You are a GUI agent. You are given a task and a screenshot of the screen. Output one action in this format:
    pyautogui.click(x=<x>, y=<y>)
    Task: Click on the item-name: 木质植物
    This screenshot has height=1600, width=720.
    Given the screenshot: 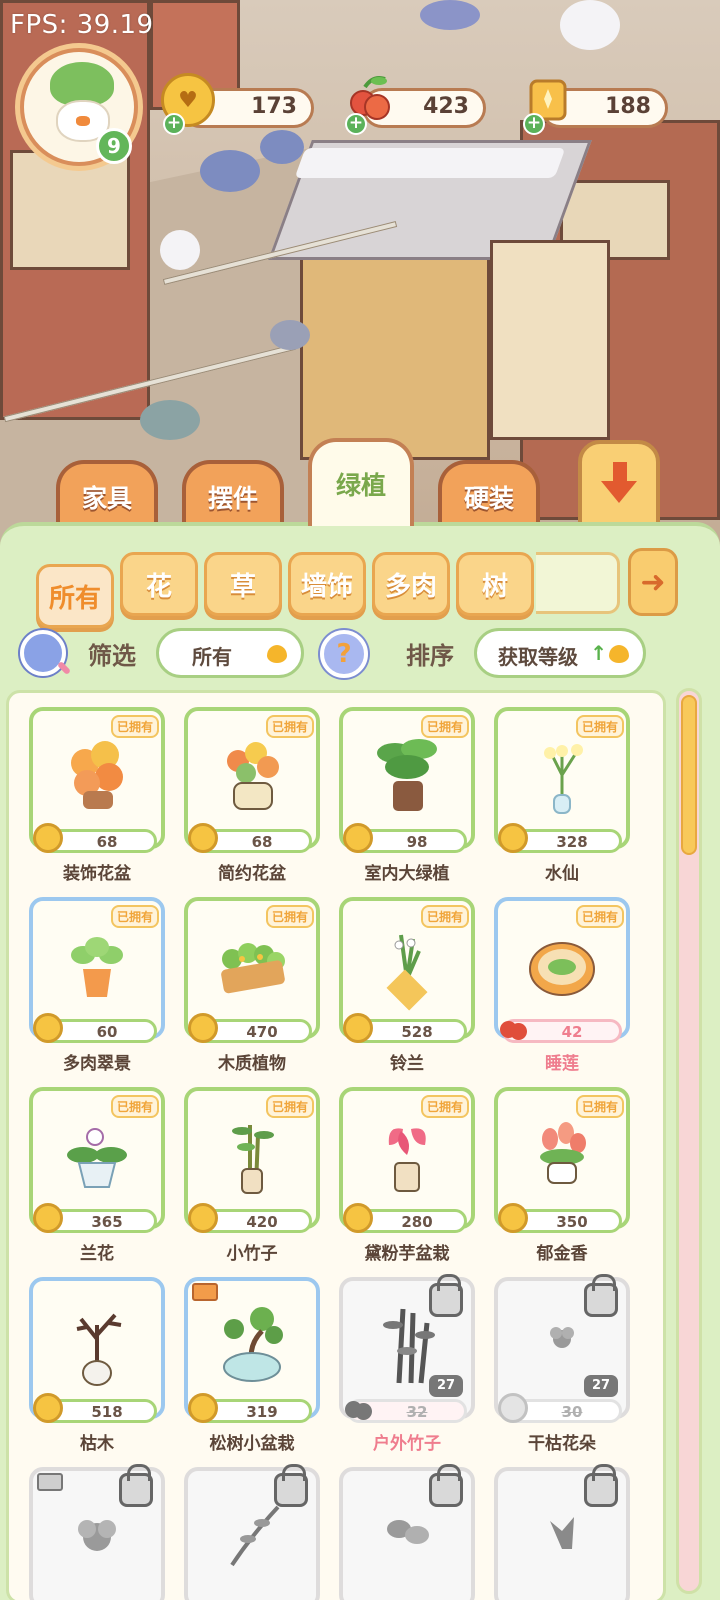 What is the action you would take?
    pyautogui.click(x=252, y=1064)
    